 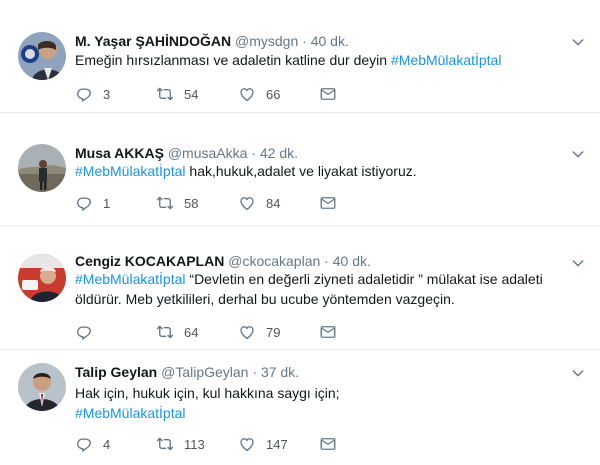 I want to click on reply-button: 4, so click(x=92, y=444).